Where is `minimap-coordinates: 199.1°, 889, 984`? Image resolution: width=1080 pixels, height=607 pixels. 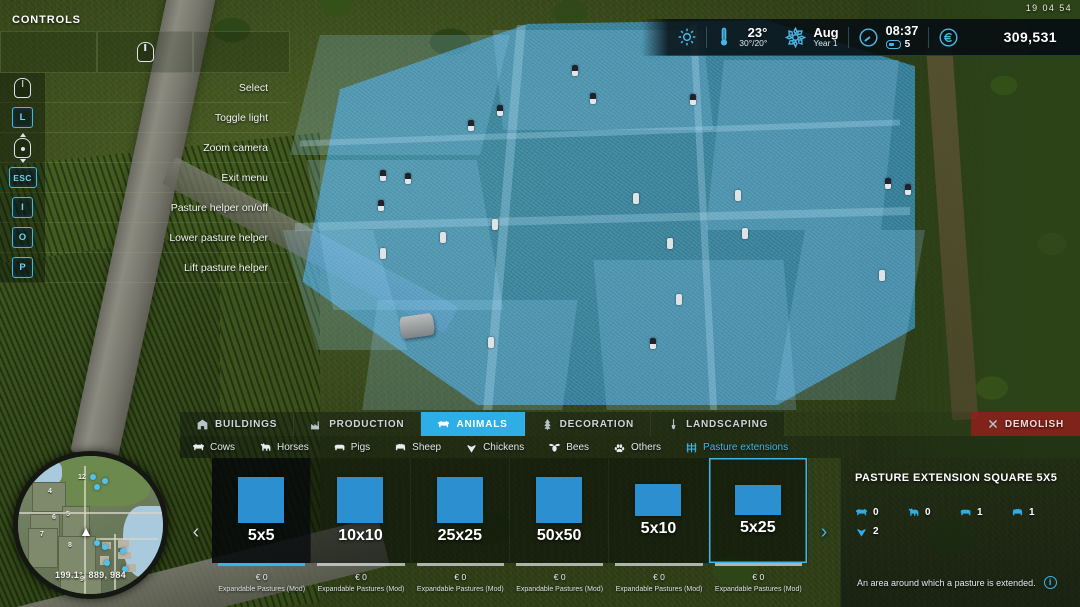
minimap-coordinates: 199.1°, 889, 984 is located at coordinates (90, 575).